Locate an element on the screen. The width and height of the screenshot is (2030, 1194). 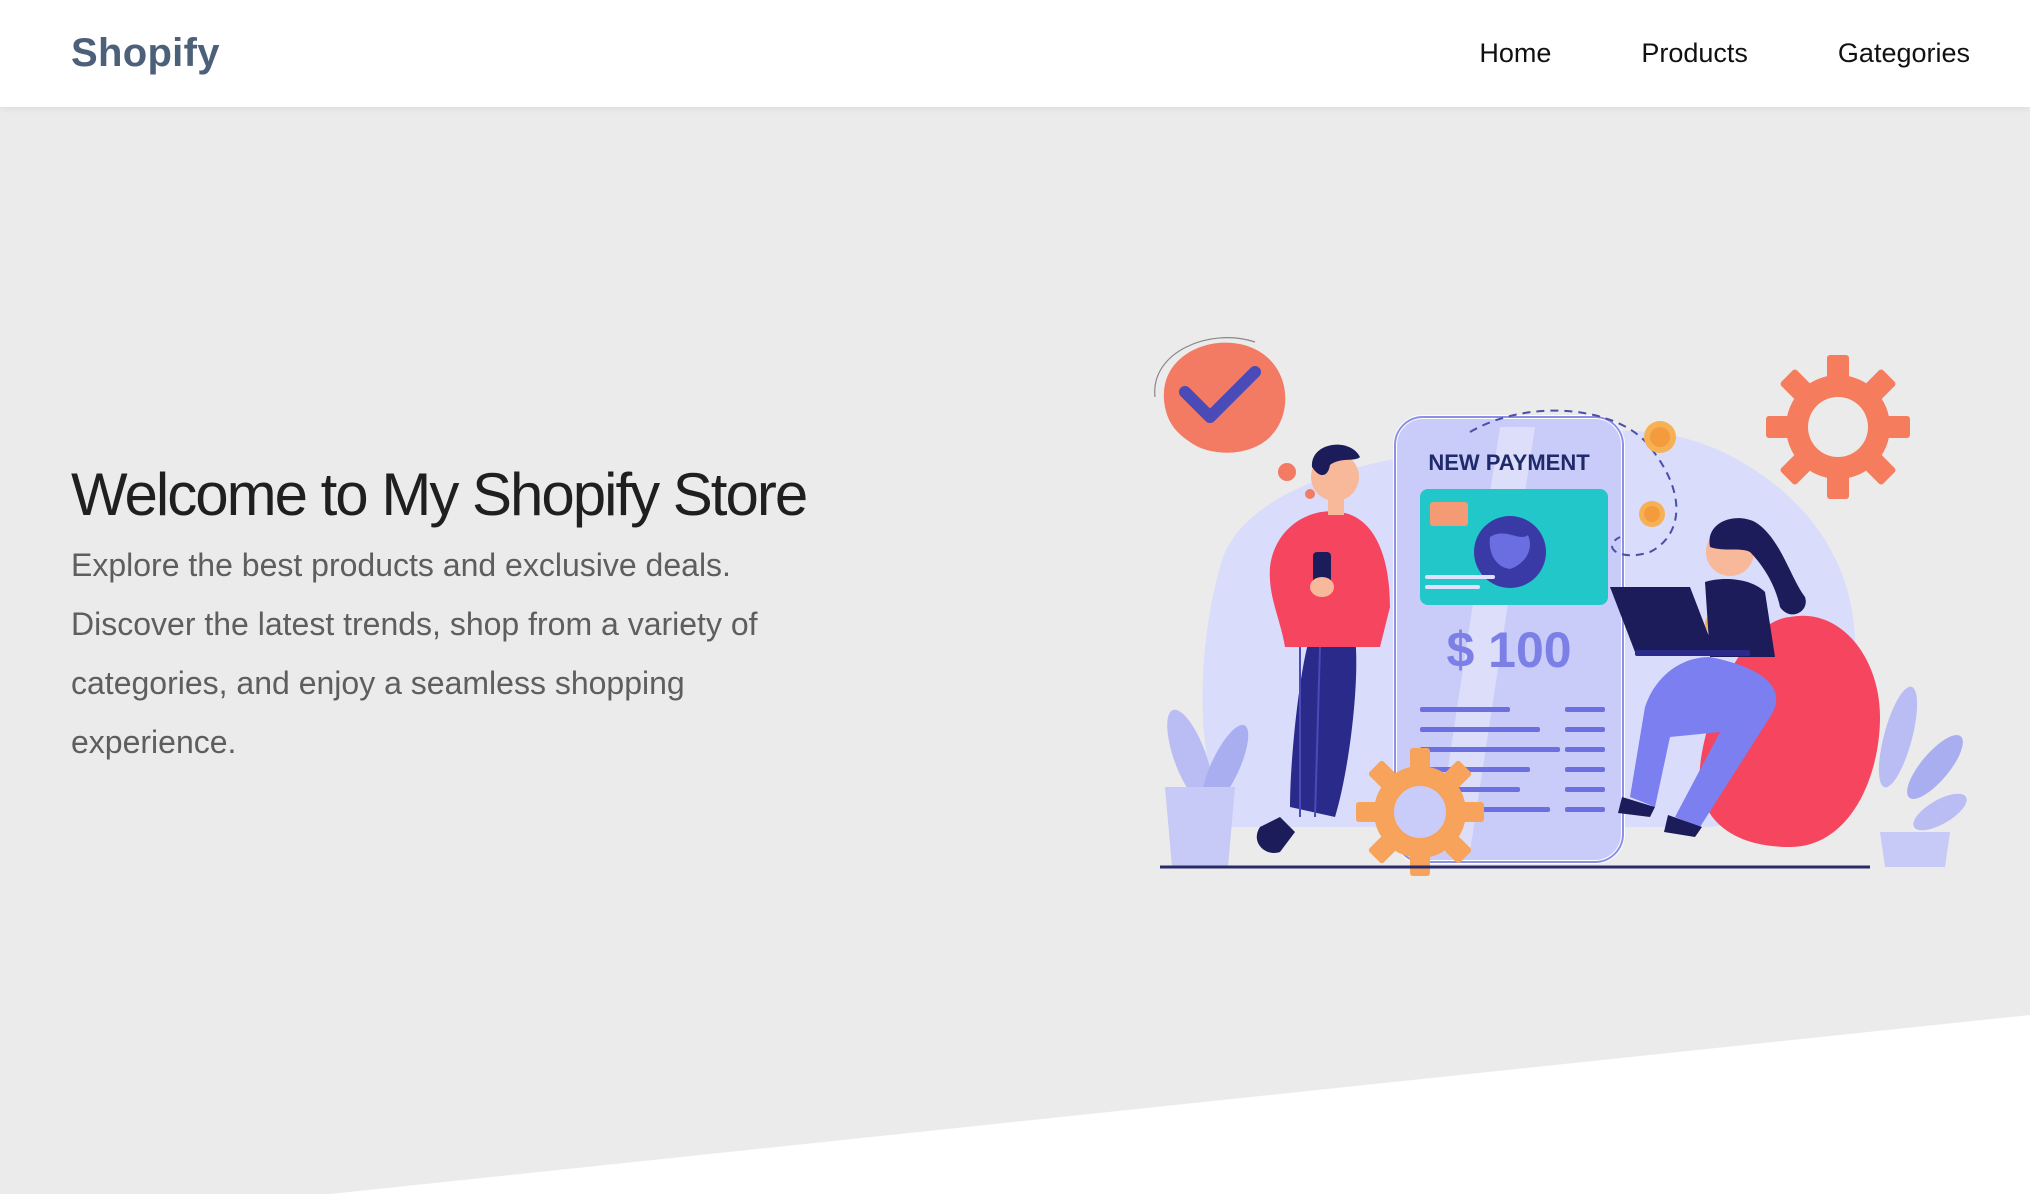
phone-heading: NEW PAYMENT is located at coordinates (1509, 462).